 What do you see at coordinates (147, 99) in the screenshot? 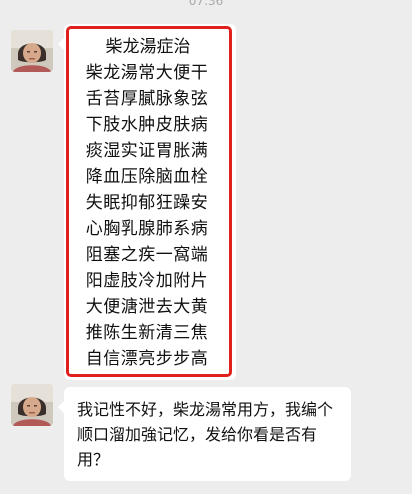
I see `poem-line: 舌苔厚膩脉象弦` at bounding box center [147, 99].